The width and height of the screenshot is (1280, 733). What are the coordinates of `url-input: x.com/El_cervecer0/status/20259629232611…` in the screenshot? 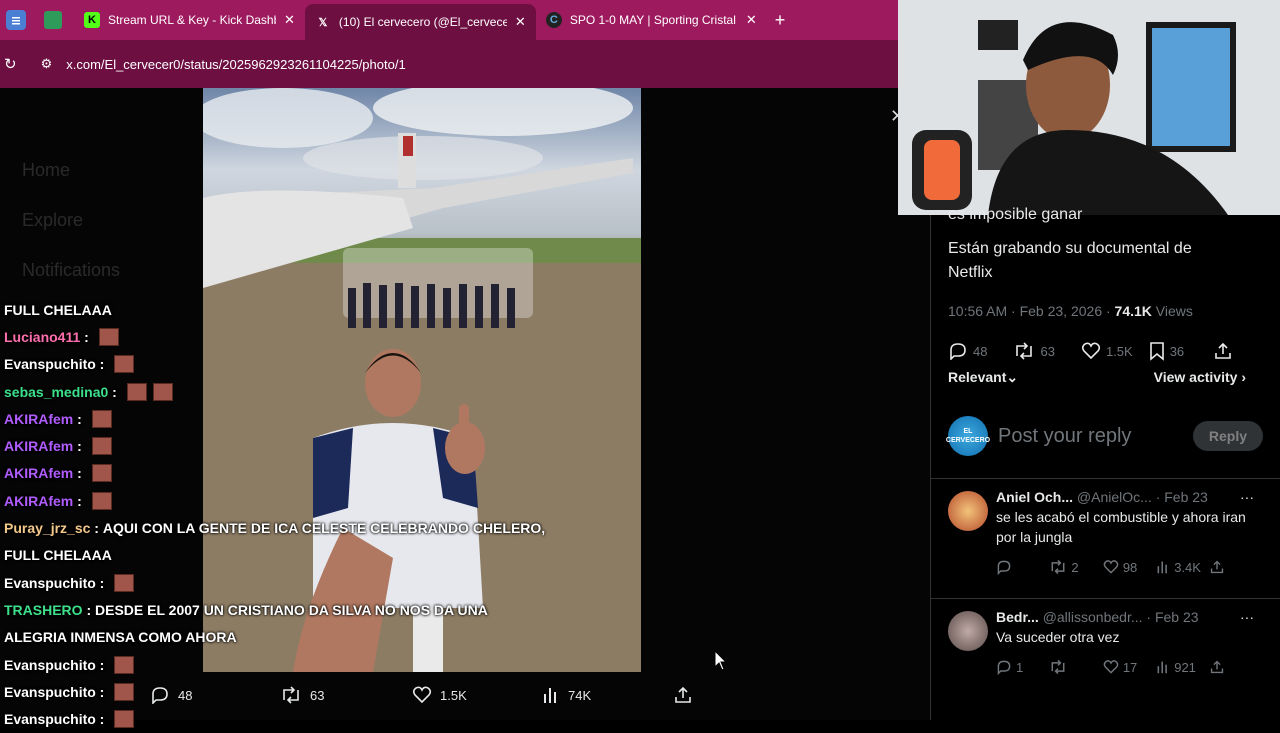 It's located at (235, 64).